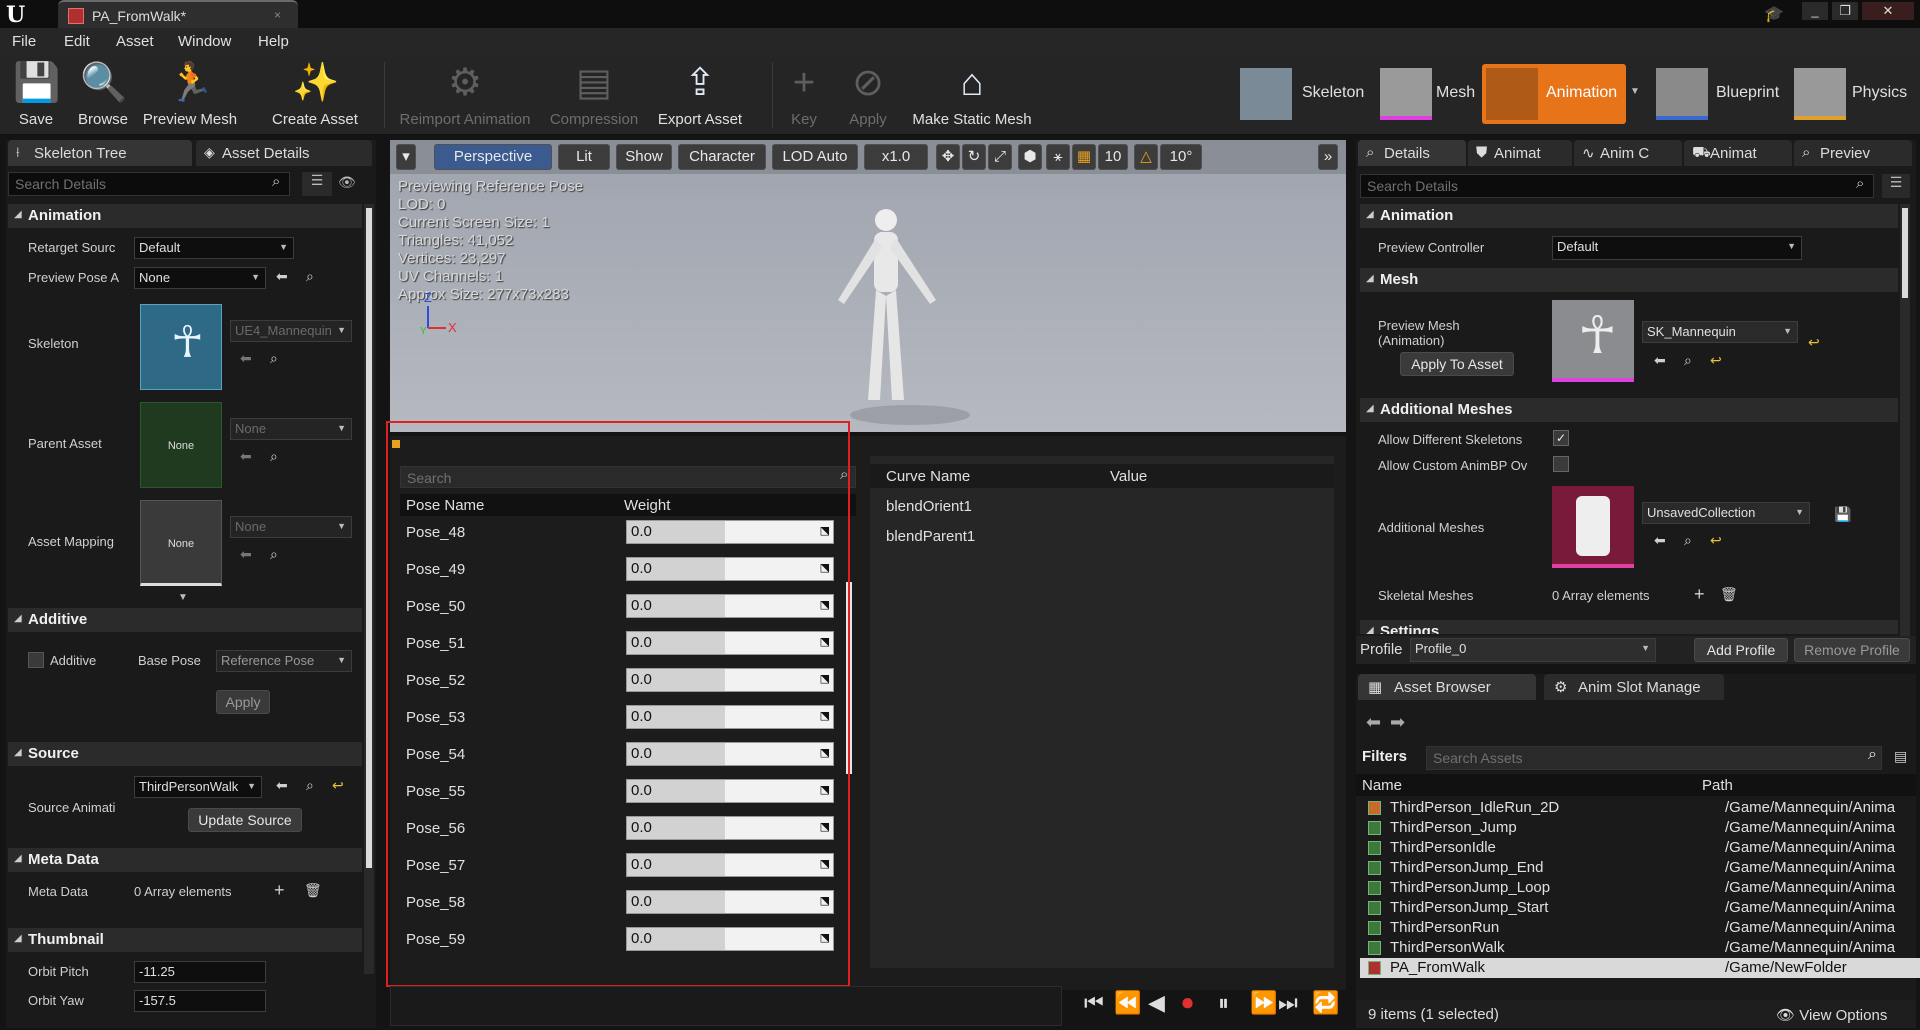 This screenshot has height=1030, width=1920. I want to click on tab-asset-details: ◈ Asset Details, so click(284, 153).